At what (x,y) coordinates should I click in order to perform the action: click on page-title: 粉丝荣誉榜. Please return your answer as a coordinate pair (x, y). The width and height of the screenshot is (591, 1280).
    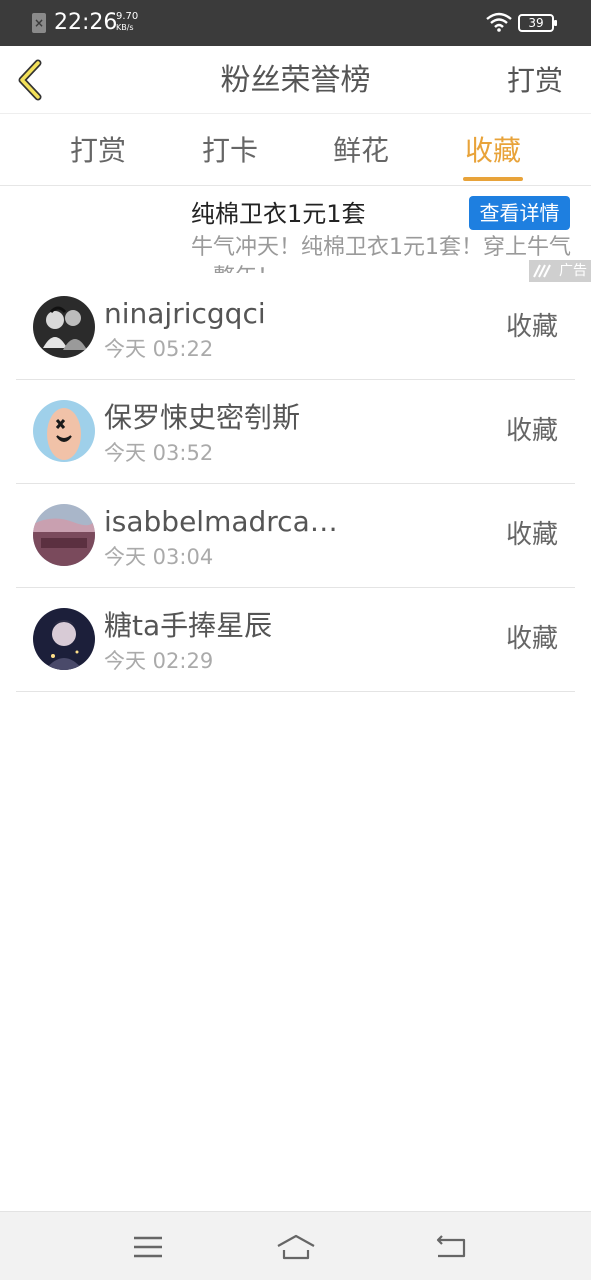
    Looking at the image, I should click on (295, 80).